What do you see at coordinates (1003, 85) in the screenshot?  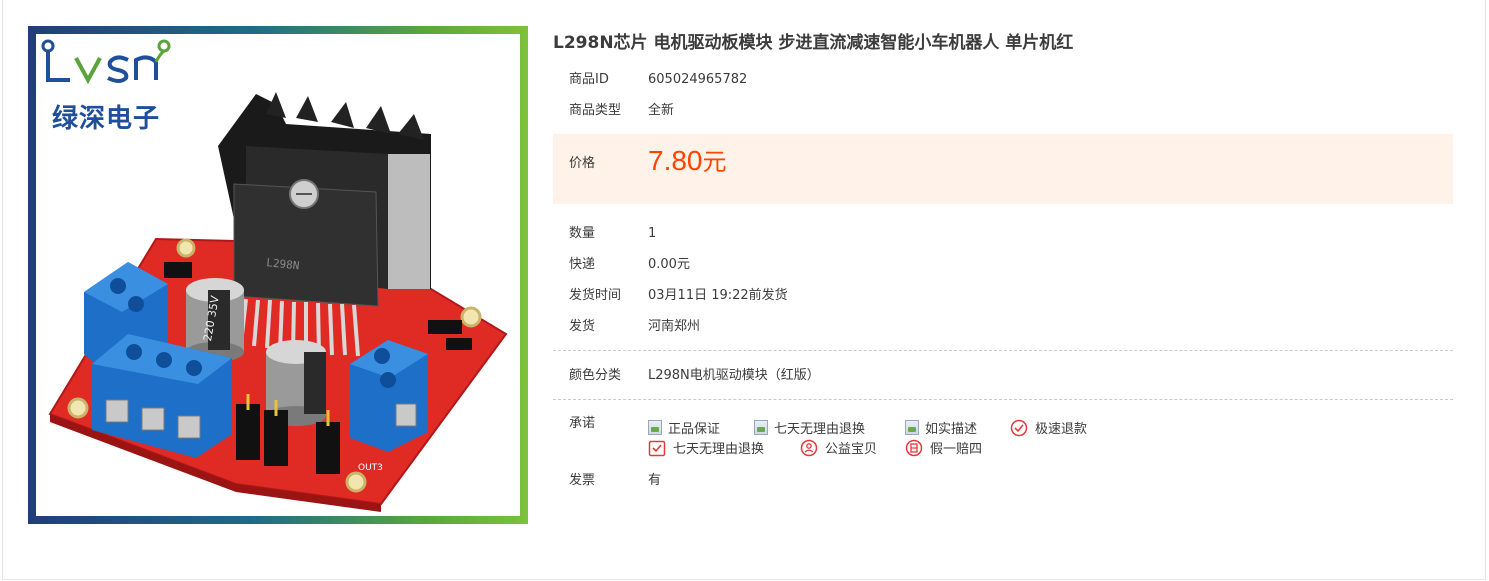 I see `spec-row-id: 商品ID 605024965782` at bounding box center [1003, 85].